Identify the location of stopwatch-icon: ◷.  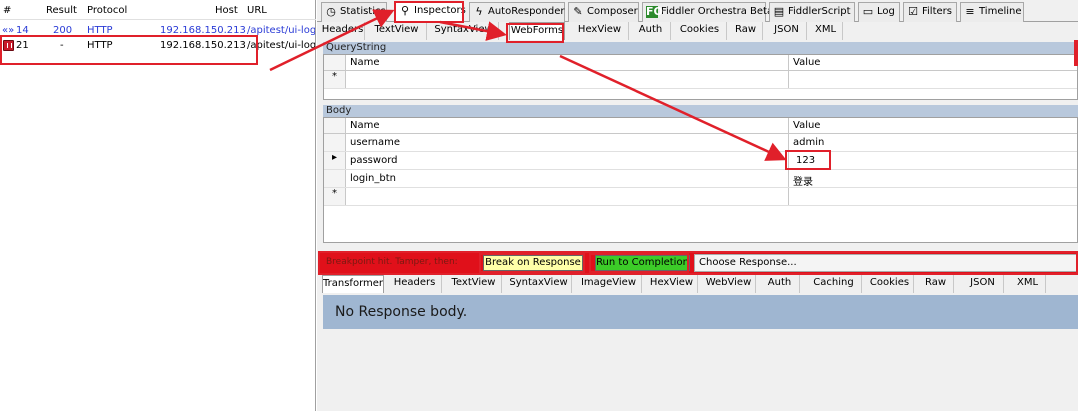
(331, 11).